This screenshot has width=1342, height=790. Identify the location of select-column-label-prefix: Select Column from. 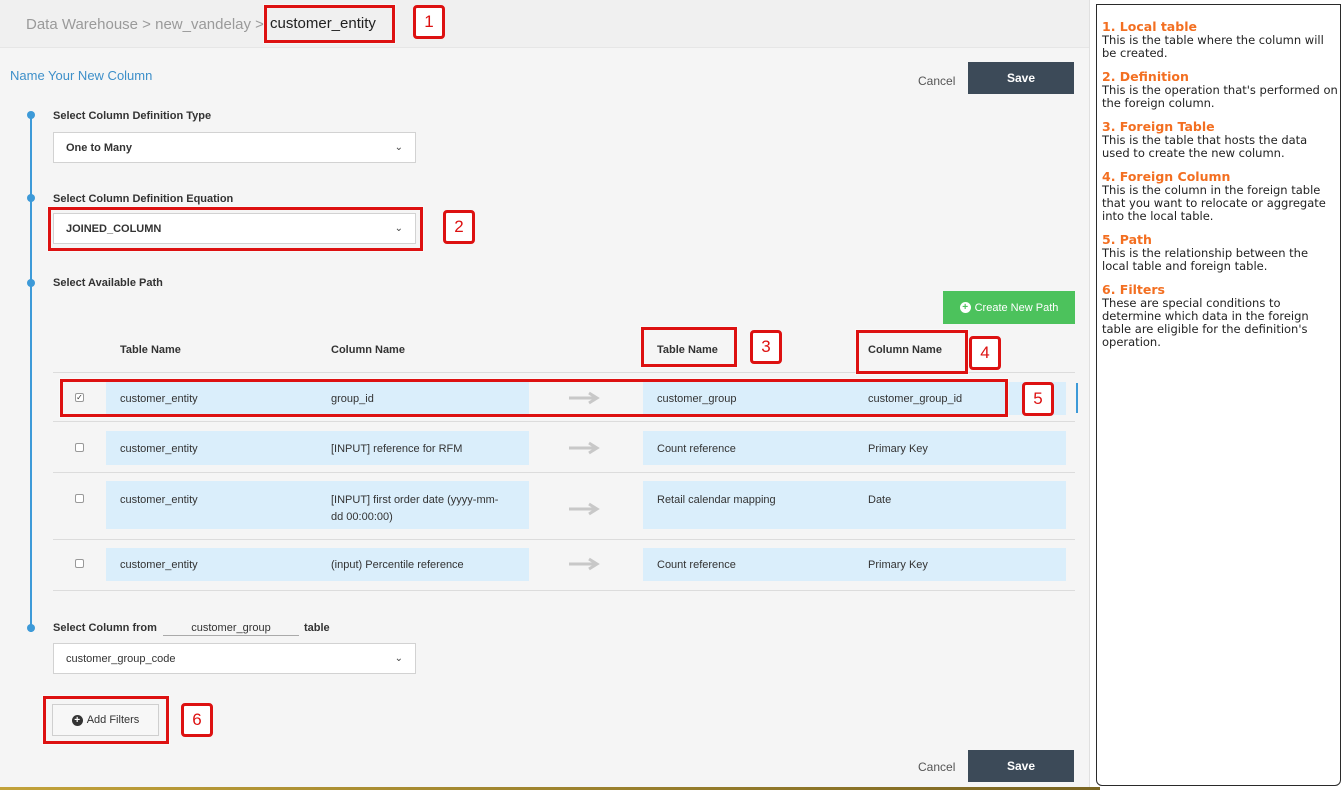
(105, 628).